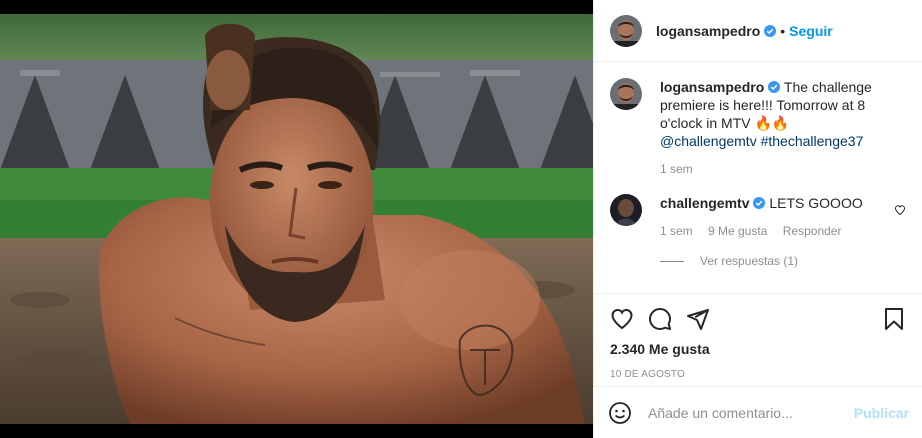 The width and height of the screenshot is (922, 438). Describe the element at coordinates (676, 231) in the screenshot. I see `comment-time: 1 sem` at that location.